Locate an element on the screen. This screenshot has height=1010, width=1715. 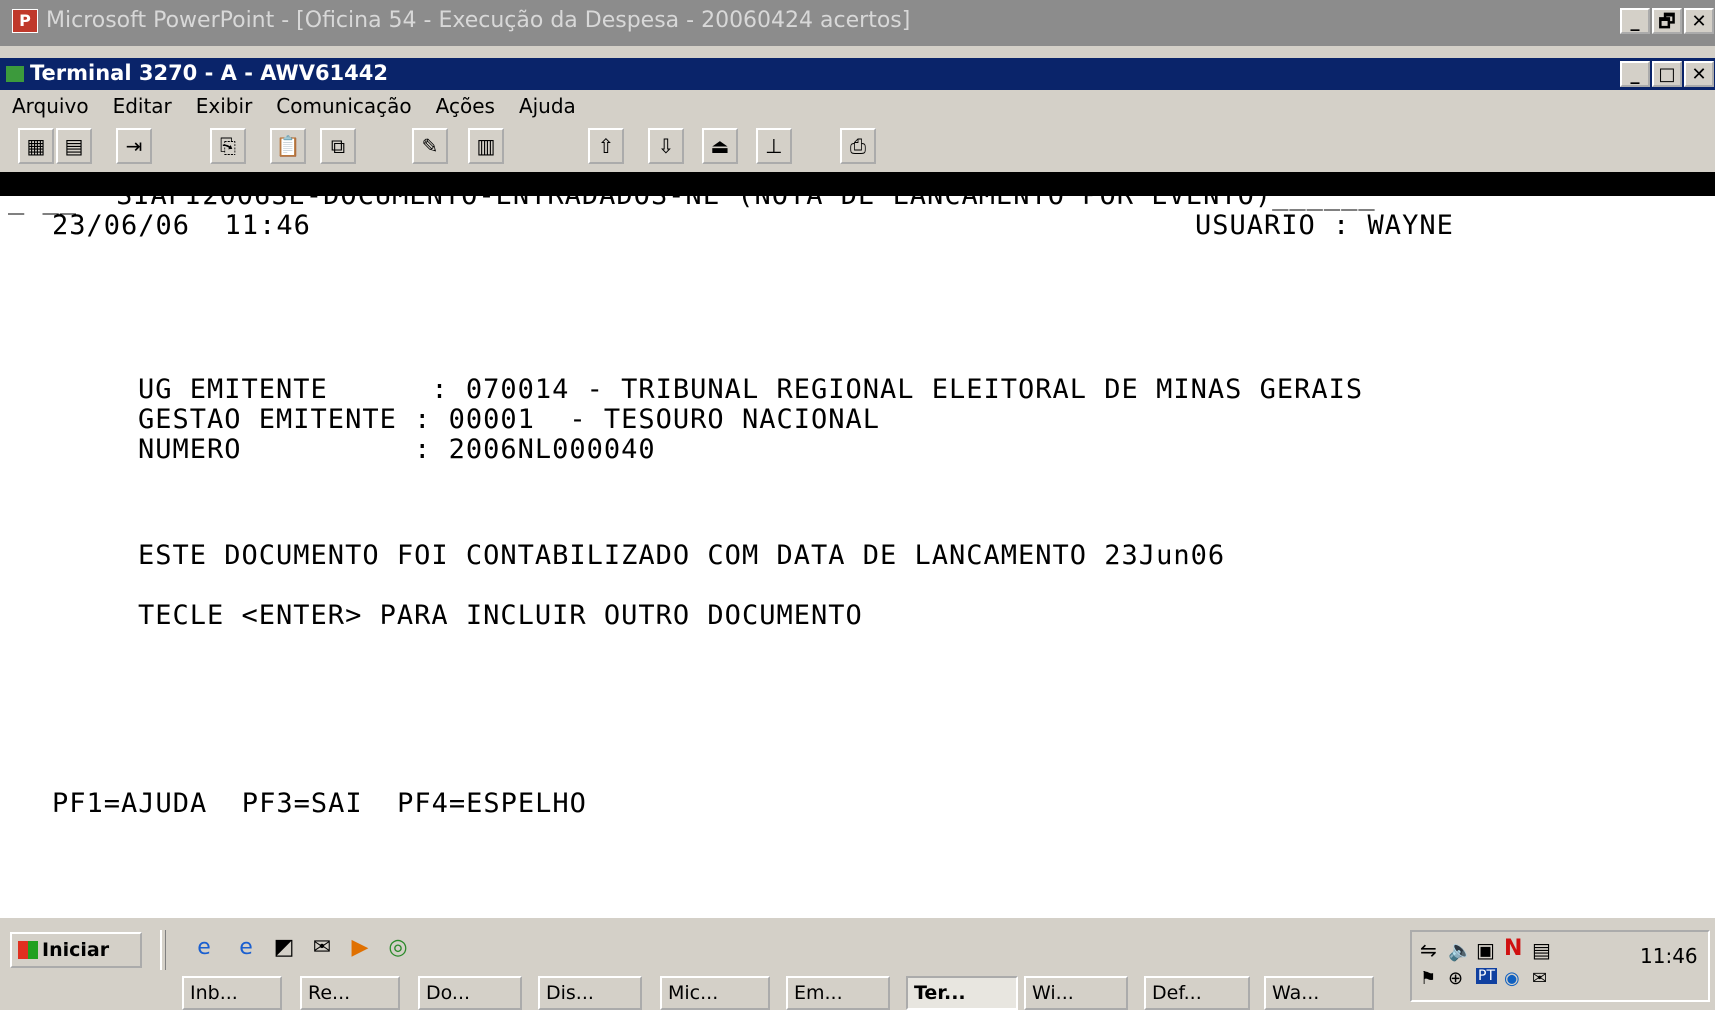
terminal-window-title: Terminal 3270 - A - AWV61442 is located at coordinates (209, 73).